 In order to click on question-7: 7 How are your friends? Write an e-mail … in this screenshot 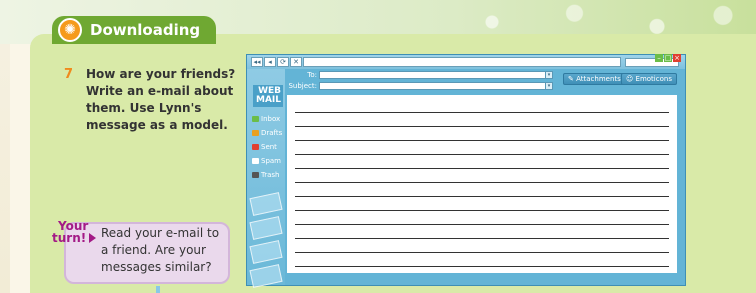, I will do `click(154, 100)`.